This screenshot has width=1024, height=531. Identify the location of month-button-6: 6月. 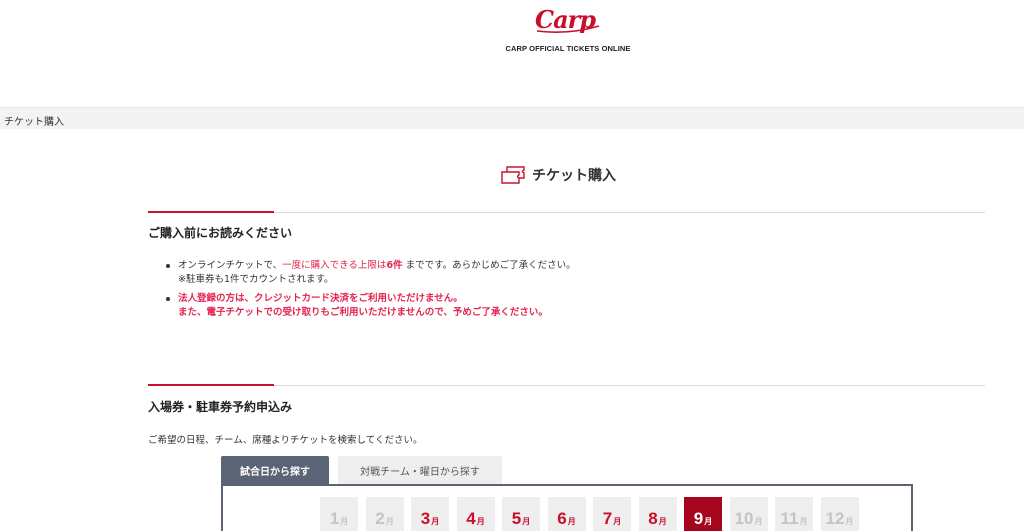
(566, 514).